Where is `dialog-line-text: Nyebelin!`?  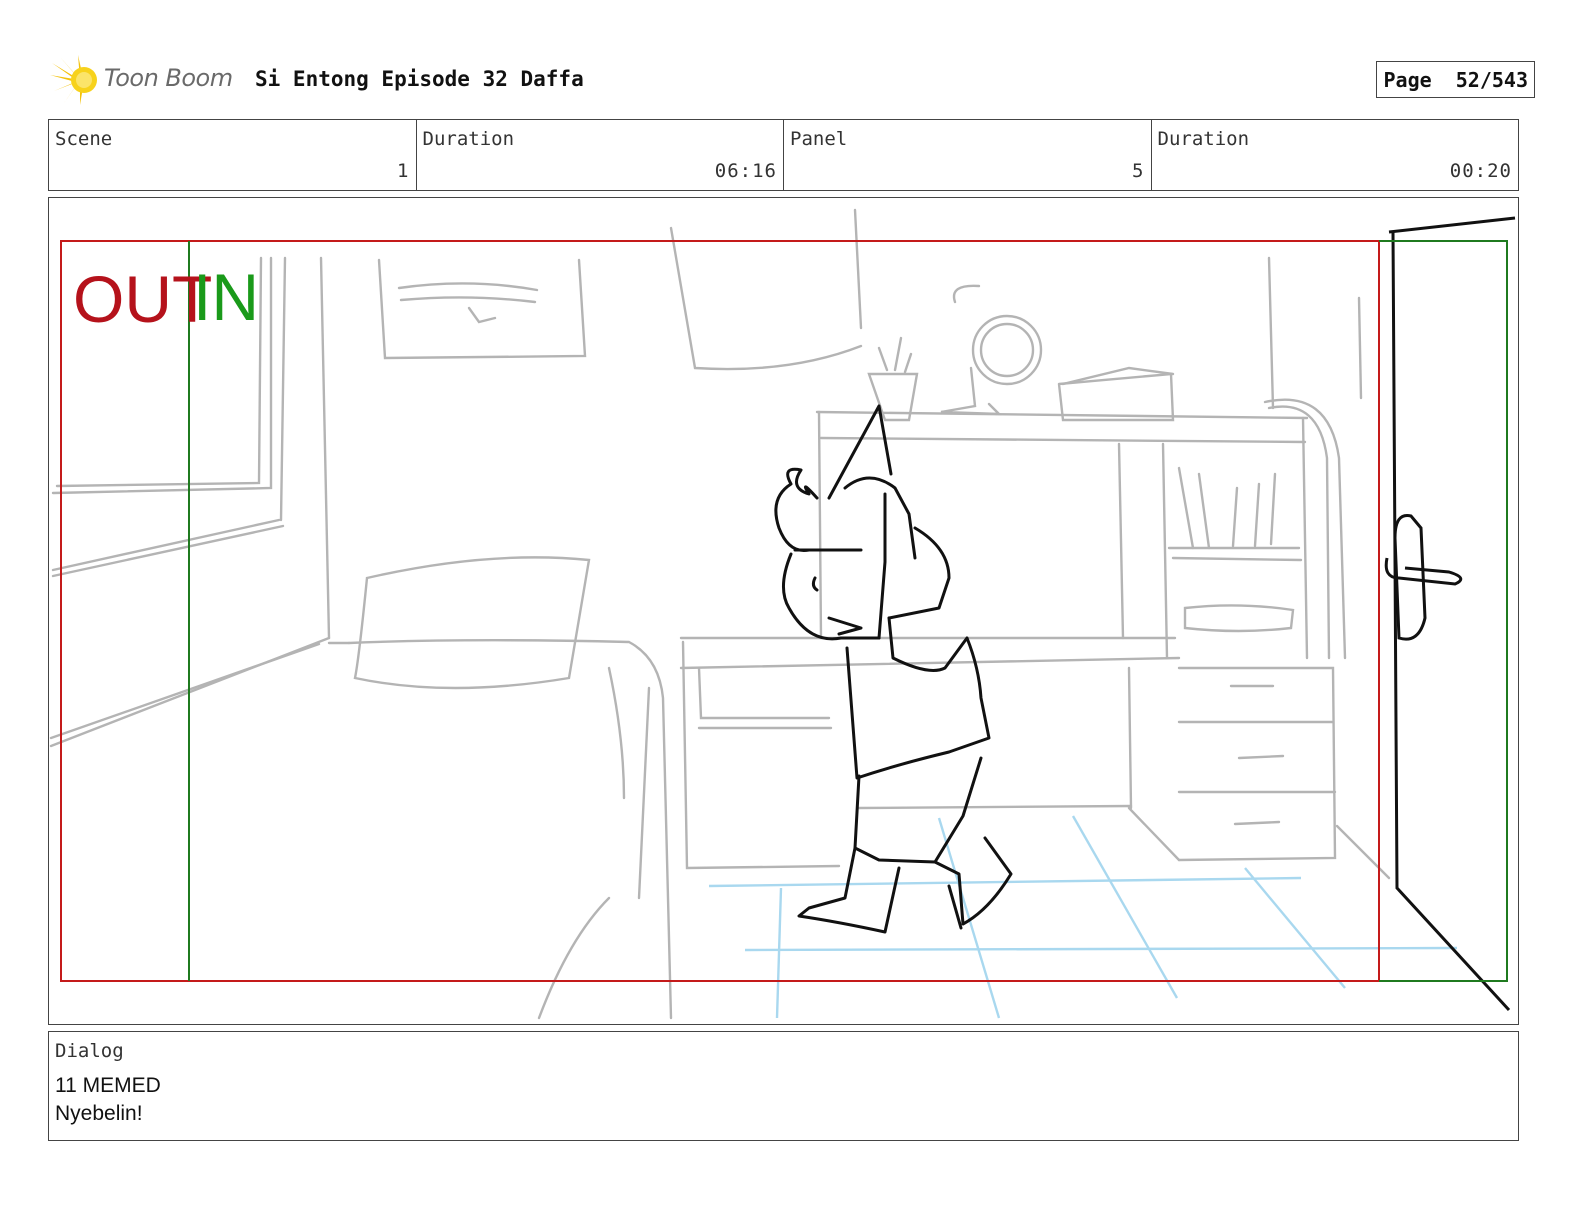 dialog-line-text: Nyebelin! is located at coordinates (99, 1113).